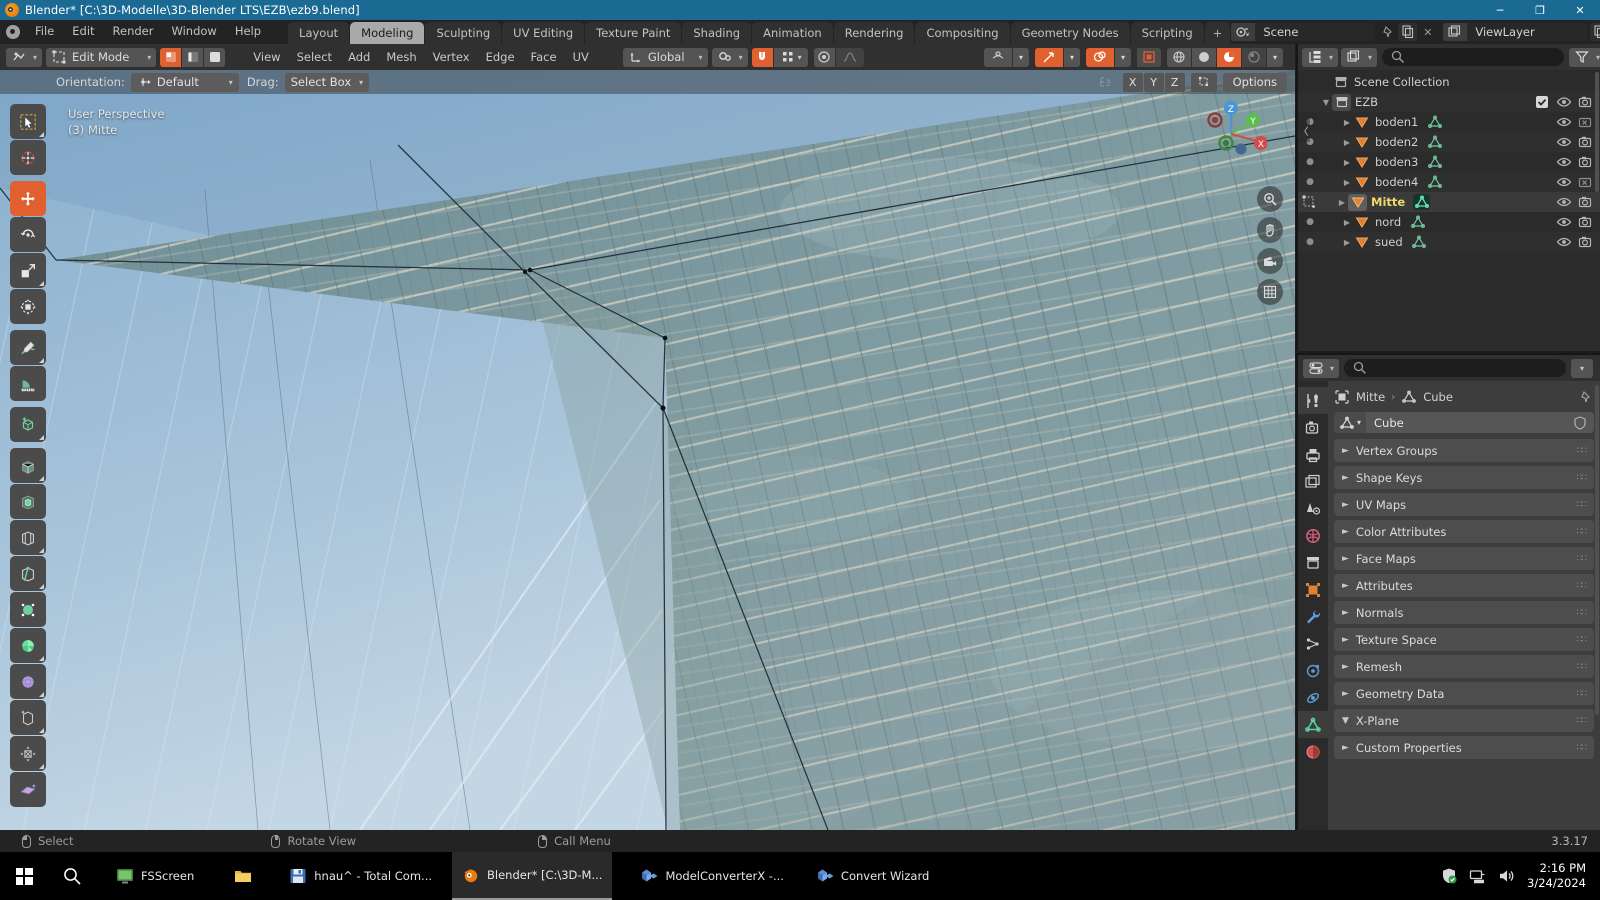 This screenshot has width=1600, height=900. Describe the element at coordinates (872, 876) in the screenshot. I see `taskbar-item-convert-wizard: Convert Wizard` at that location.